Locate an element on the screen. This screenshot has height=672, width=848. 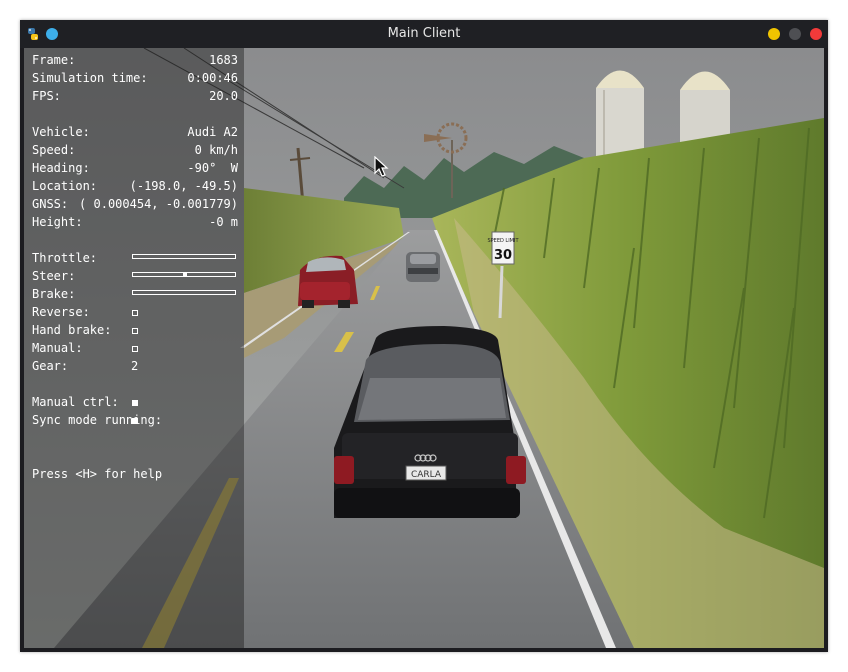
speed-value: 0 km/h is located at coordinates (216, 150).